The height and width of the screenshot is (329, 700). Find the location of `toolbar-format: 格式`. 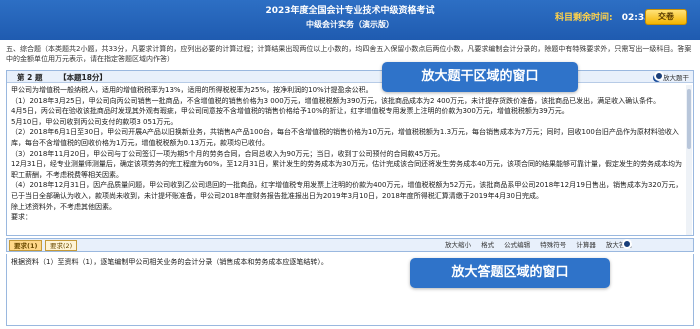

toolbar-format: 格式 is located at coordinates (487, 245).